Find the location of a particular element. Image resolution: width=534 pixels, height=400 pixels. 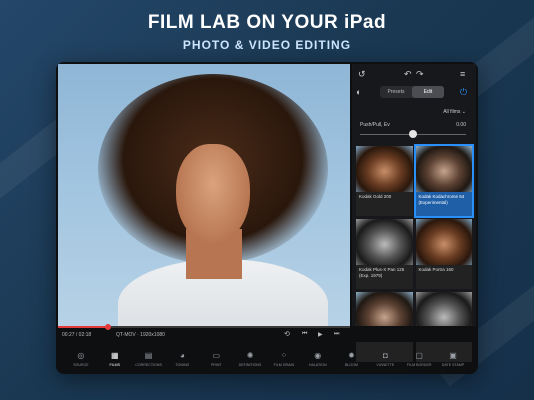

date-stamp-icon: ▣ is located at coordinates (453, 355).